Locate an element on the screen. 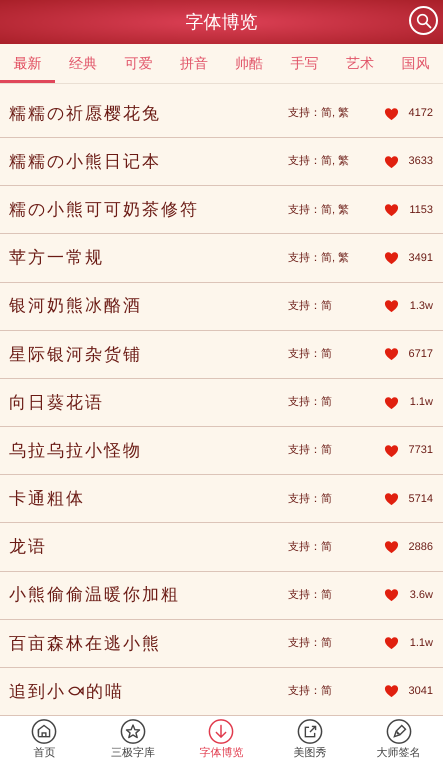  font-name: 向日葵花语 is located at coordinates (56, 403).